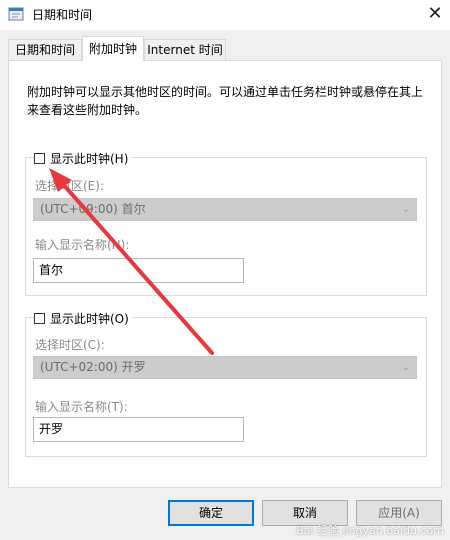 This screenshot has width=450, height=540. I want to click on clock2-timezone-select: (UTC+02:00) 开罗 ⌄, so click(225, 367).